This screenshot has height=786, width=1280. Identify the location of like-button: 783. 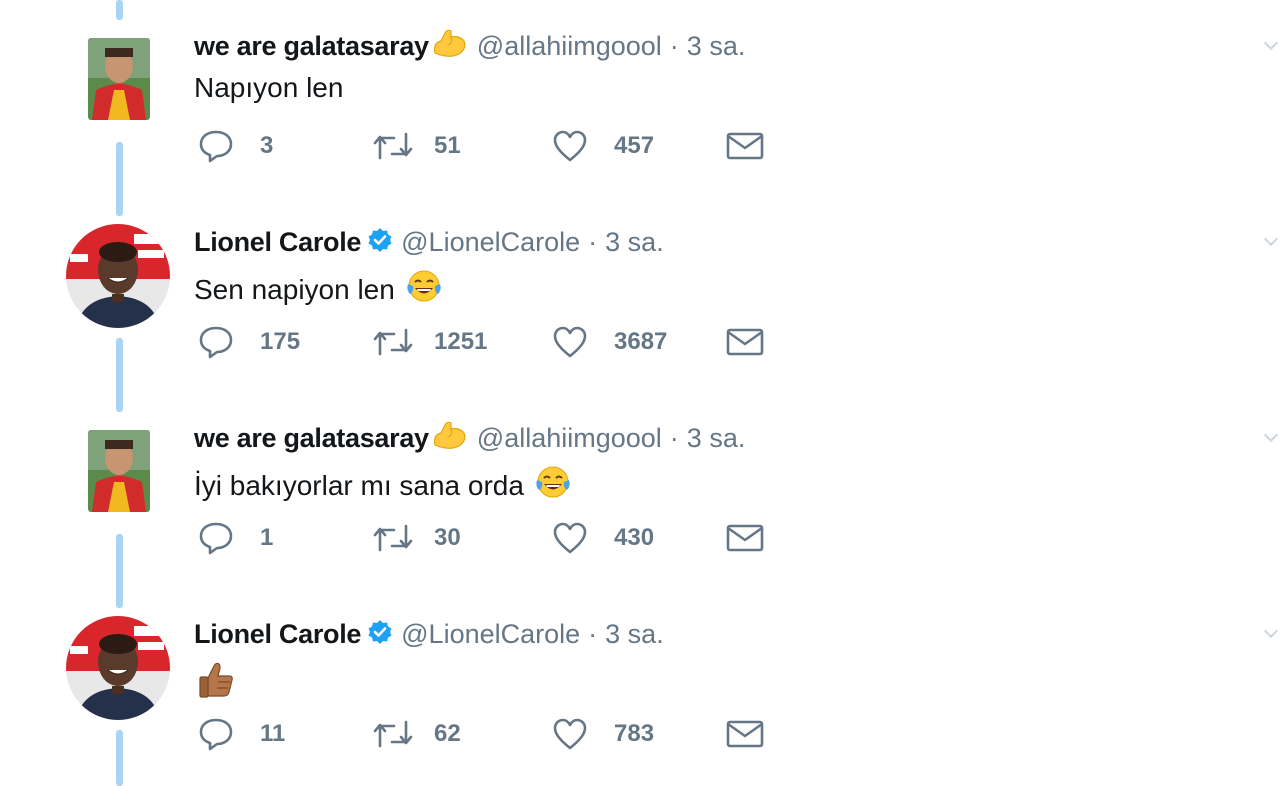
(603, 734).